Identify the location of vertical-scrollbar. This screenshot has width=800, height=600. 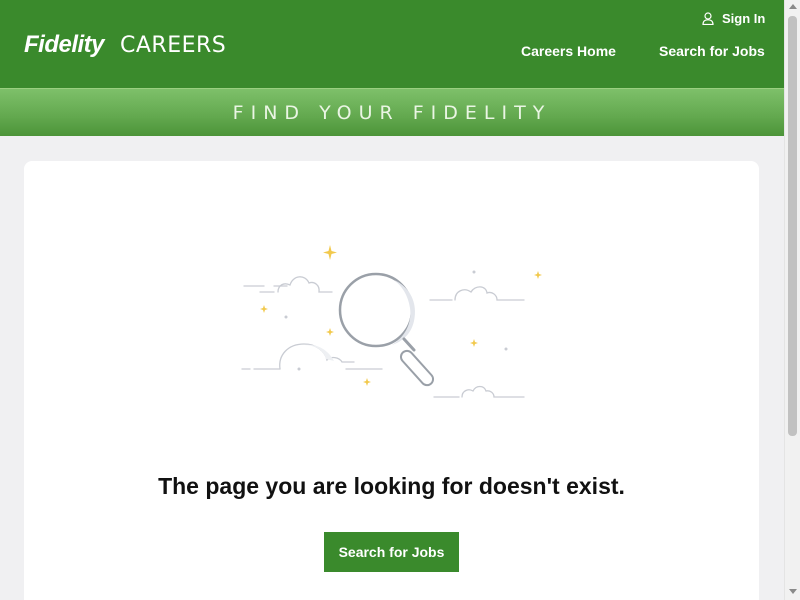
(792, 300).